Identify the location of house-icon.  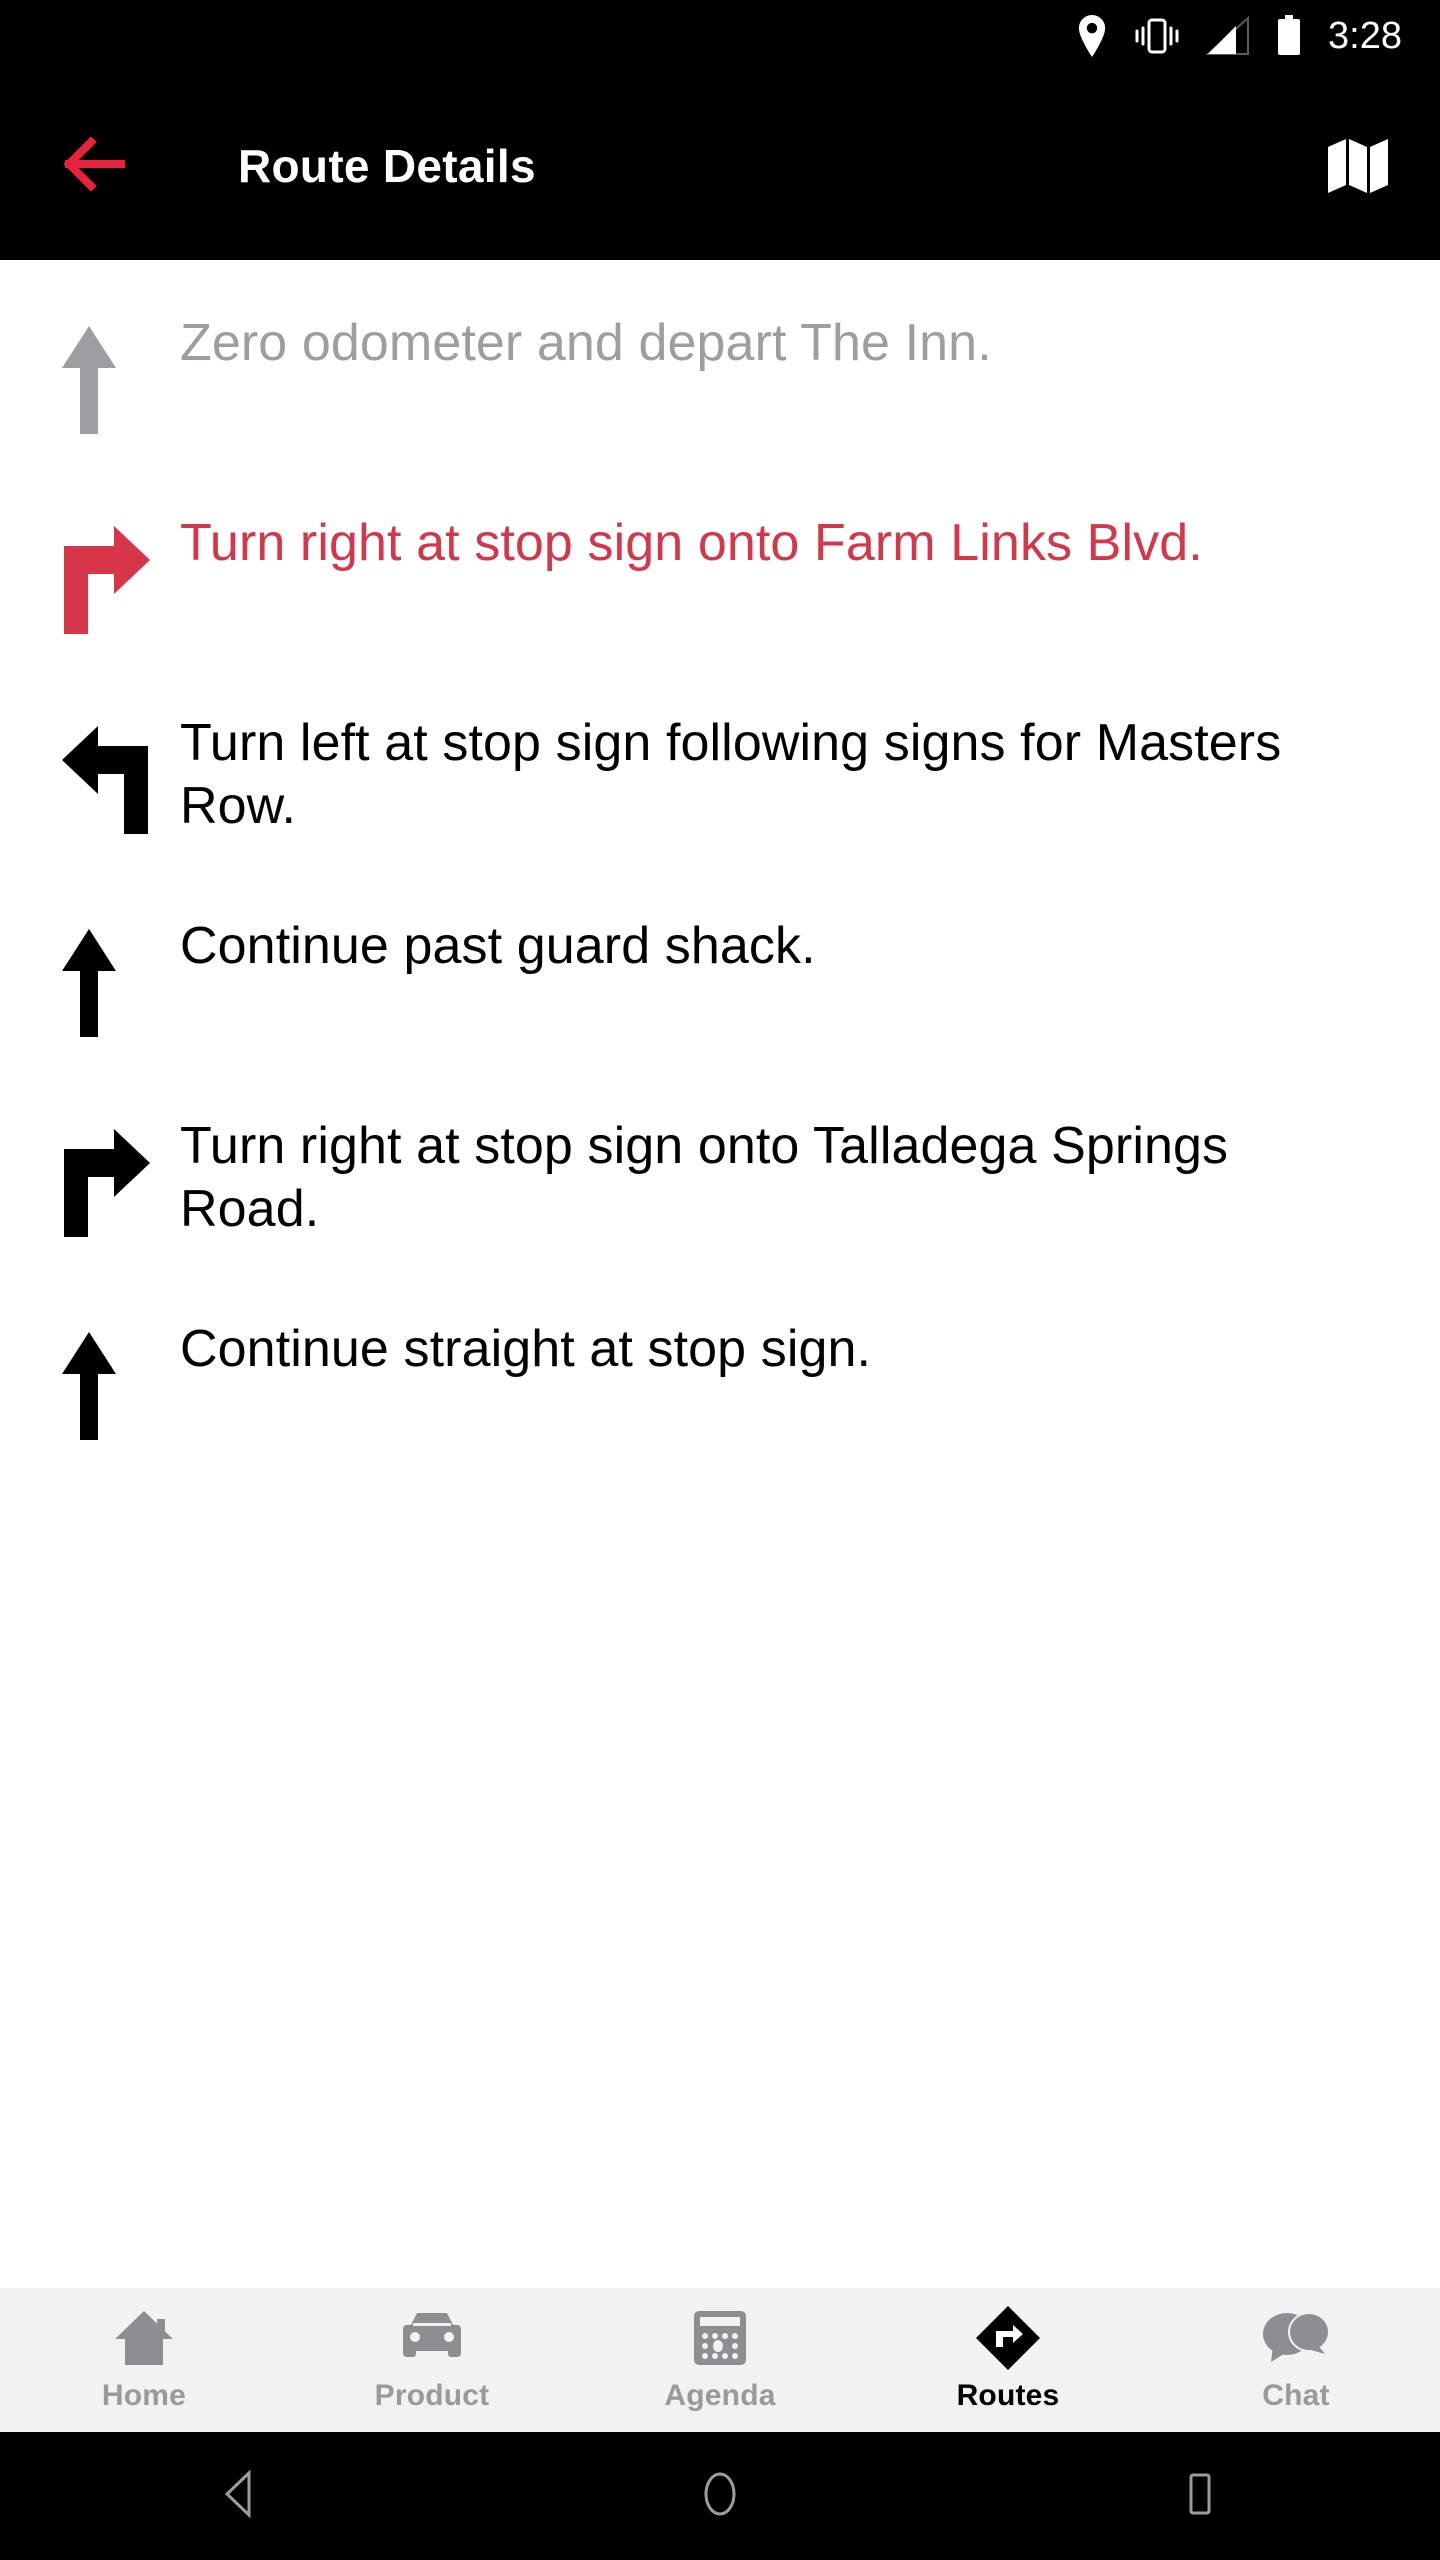
(144, 2338).